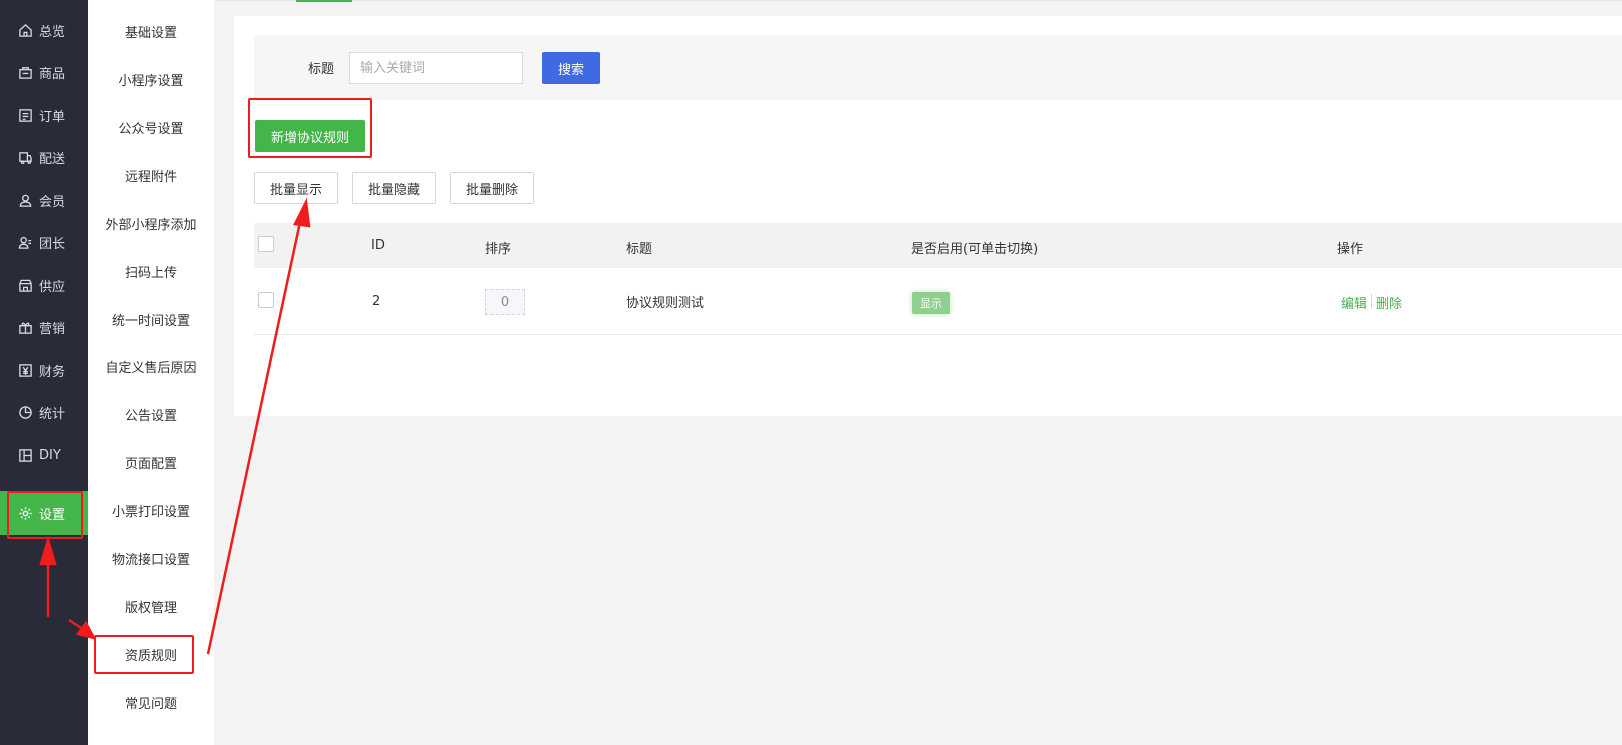 This screenshot has height=745, width=1622. What do you see at coordinates (151, 558) in the screenshot?
I see `subnav-logistics-api: 物流接口设置` at bounding box center [151, 558].